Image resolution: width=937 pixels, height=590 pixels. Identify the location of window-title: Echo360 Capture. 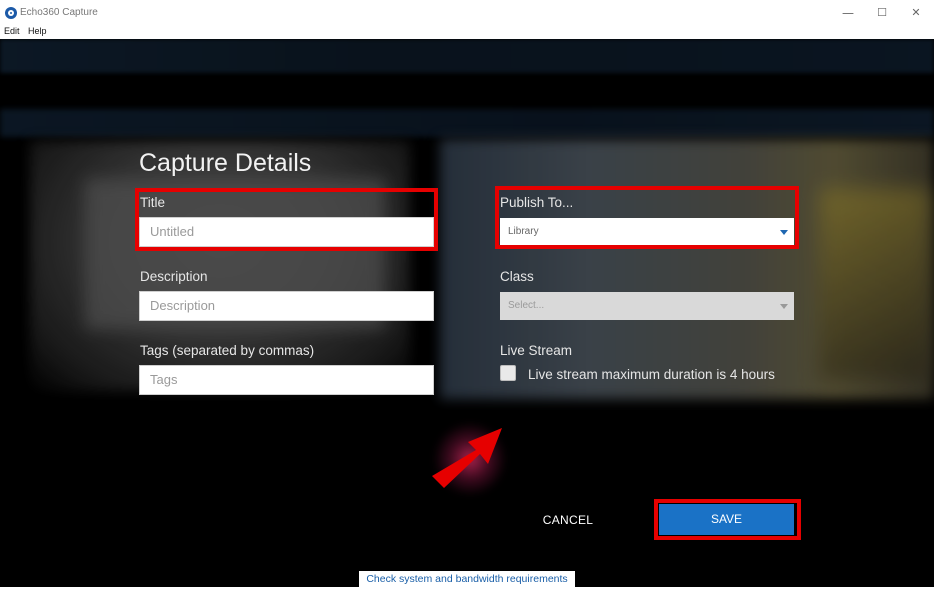
(59, 12).